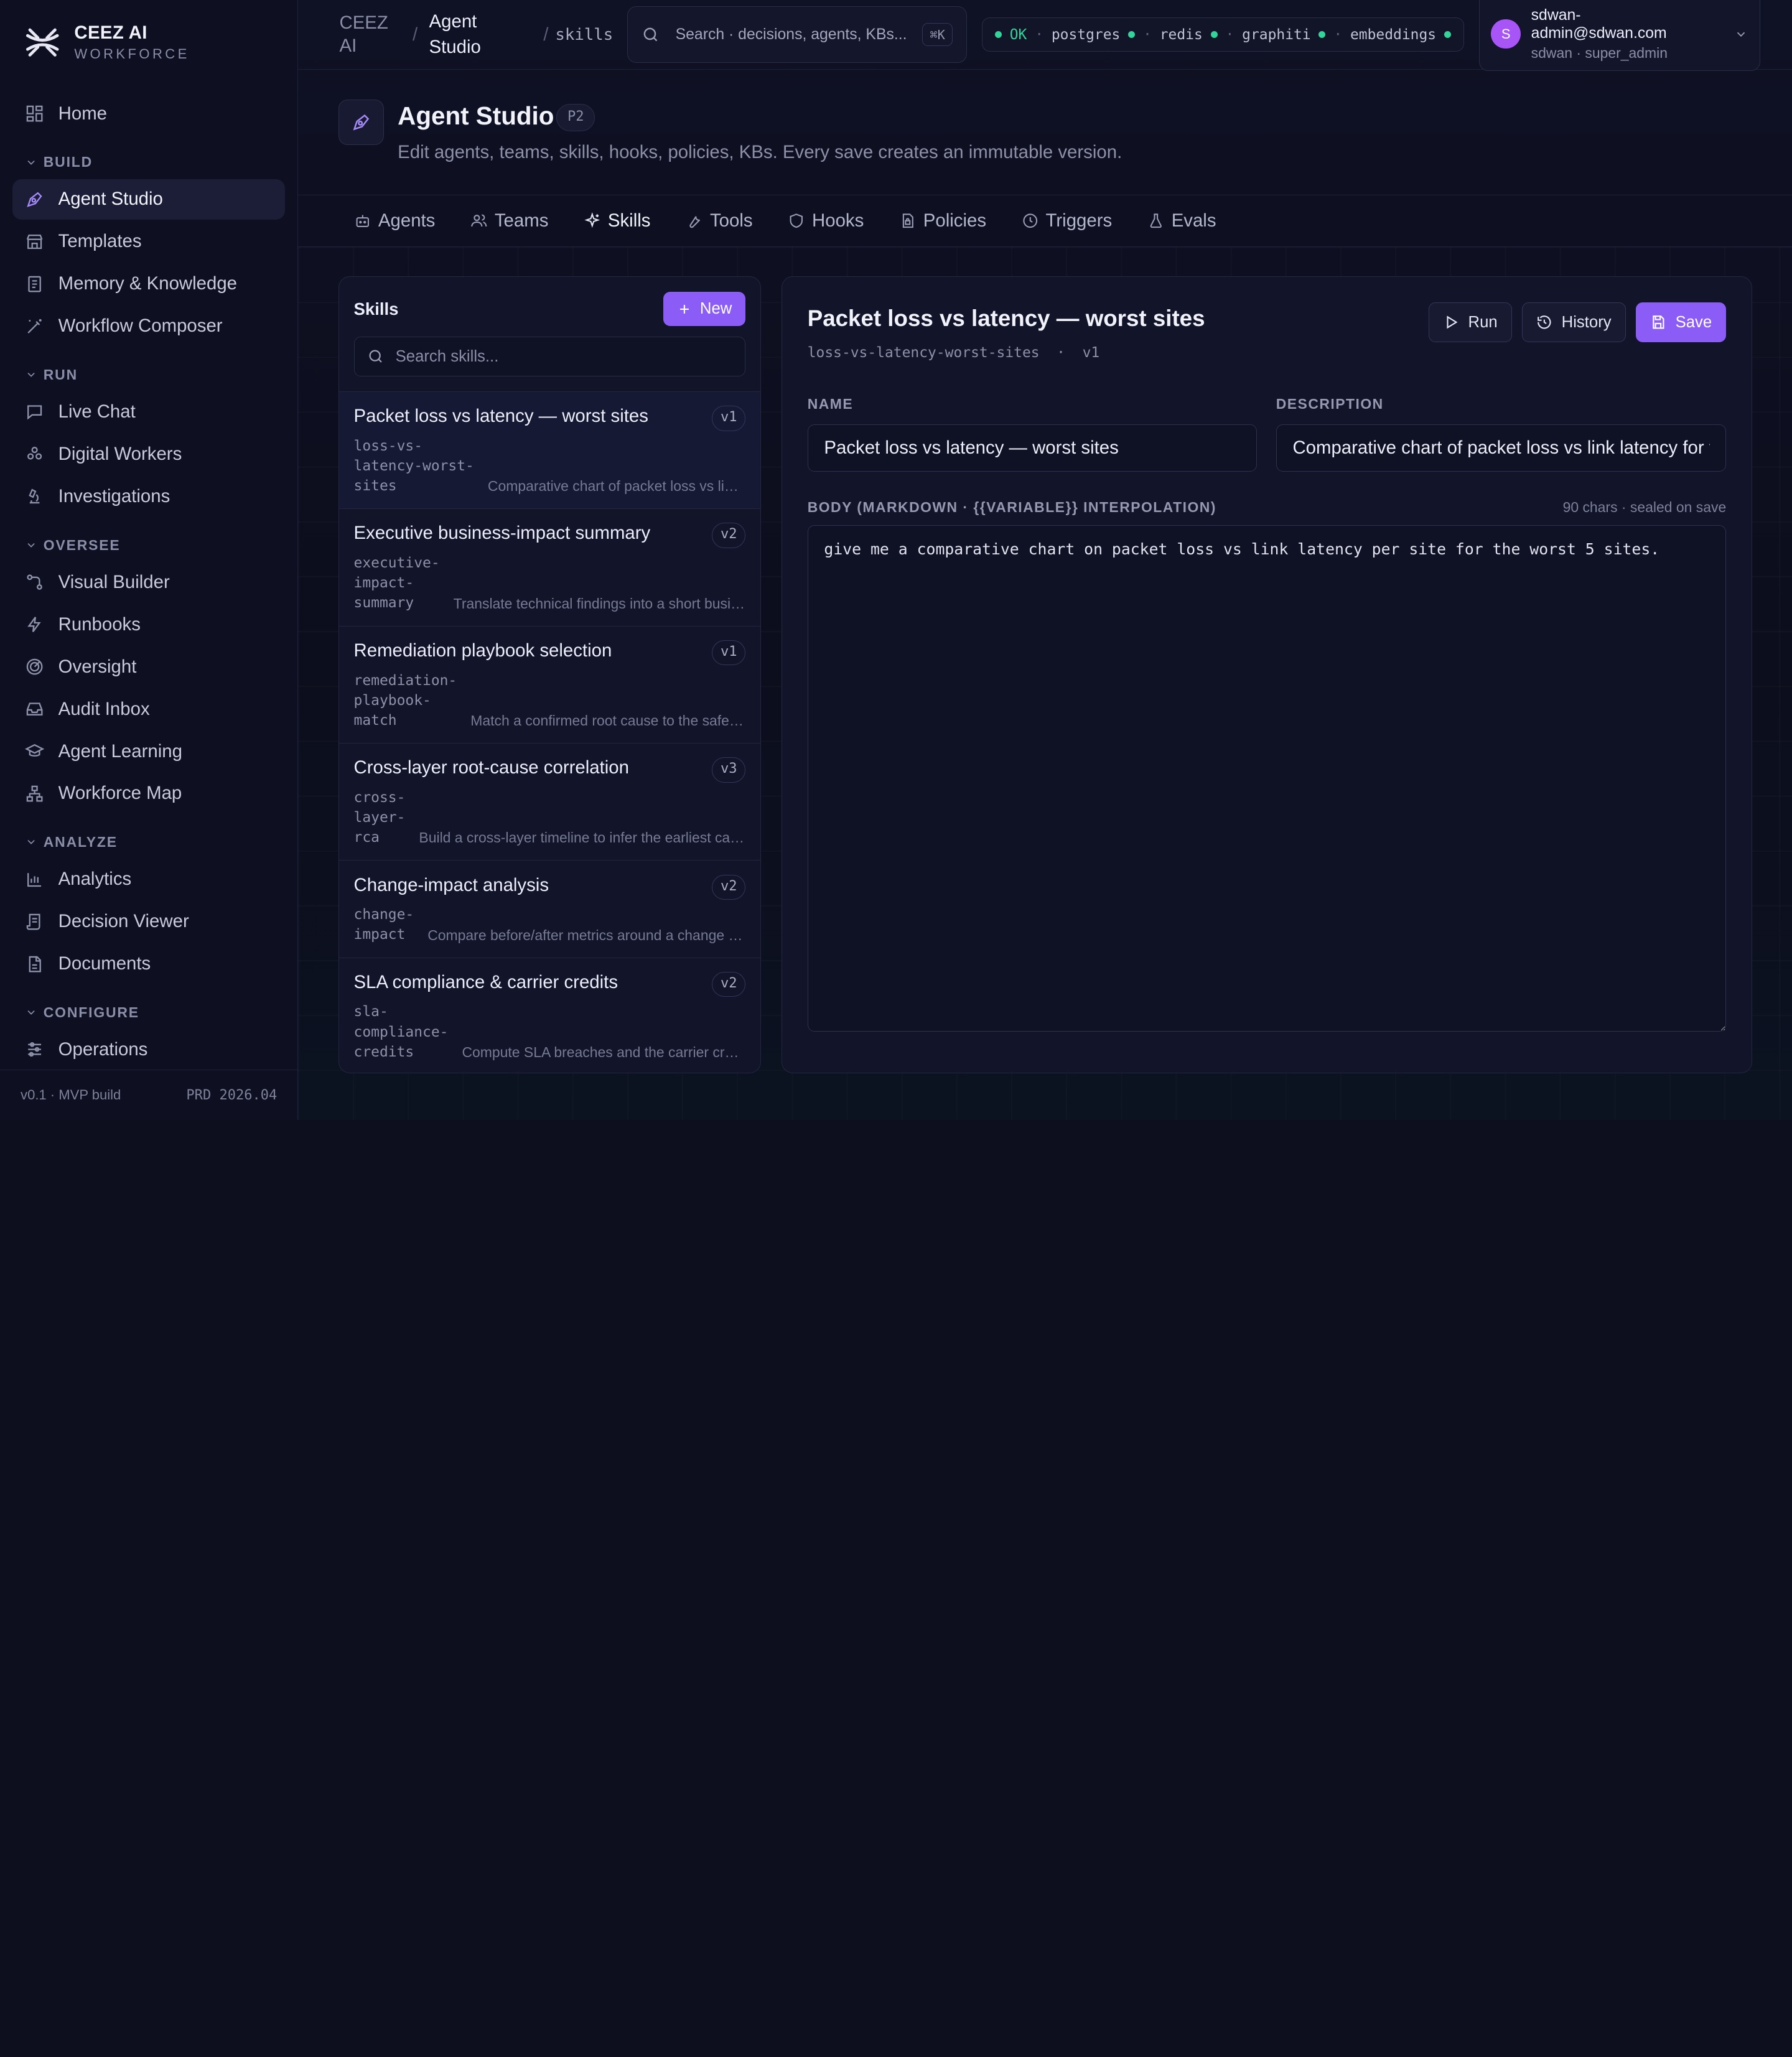 The width and height of the screenshot is (1792, 2057). I want to click on user-email: sdwan-admin@sdwan.com, so click(1599, 24).